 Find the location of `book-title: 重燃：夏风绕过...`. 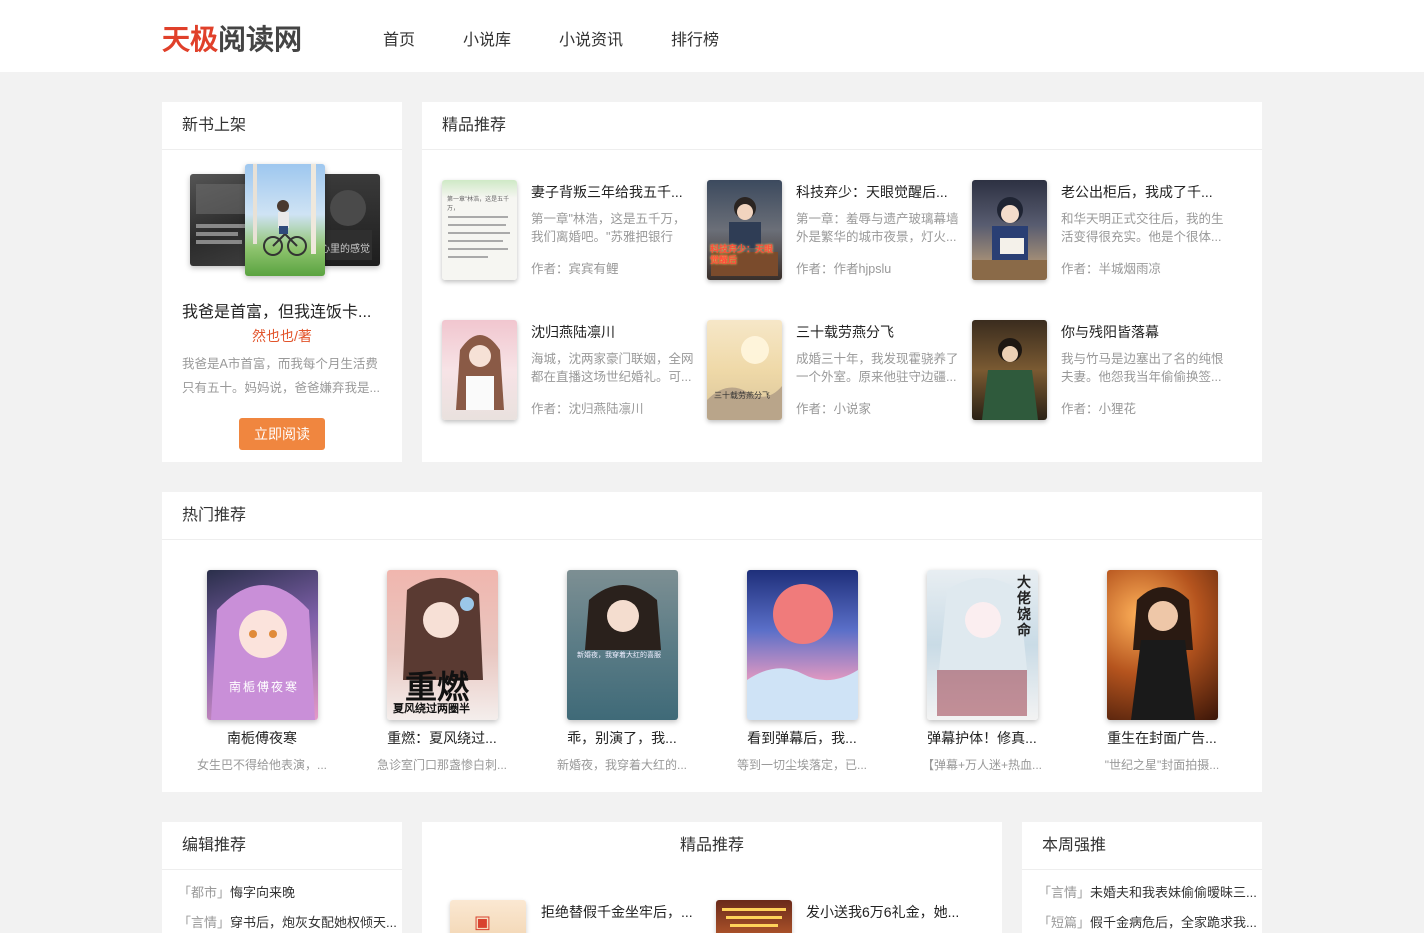

book-title: 重燃：夏风绕过... is located at coordinates (442, 738).